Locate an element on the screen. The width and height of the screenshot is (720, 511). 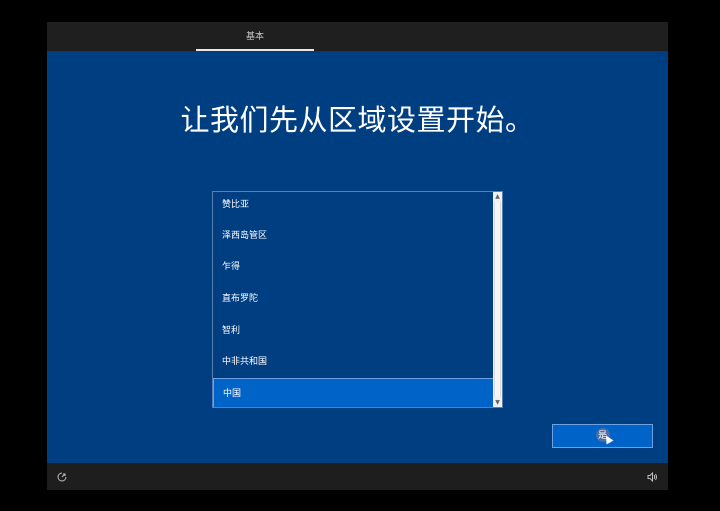
yes-button: 是 is located at coordinates (602, 436).